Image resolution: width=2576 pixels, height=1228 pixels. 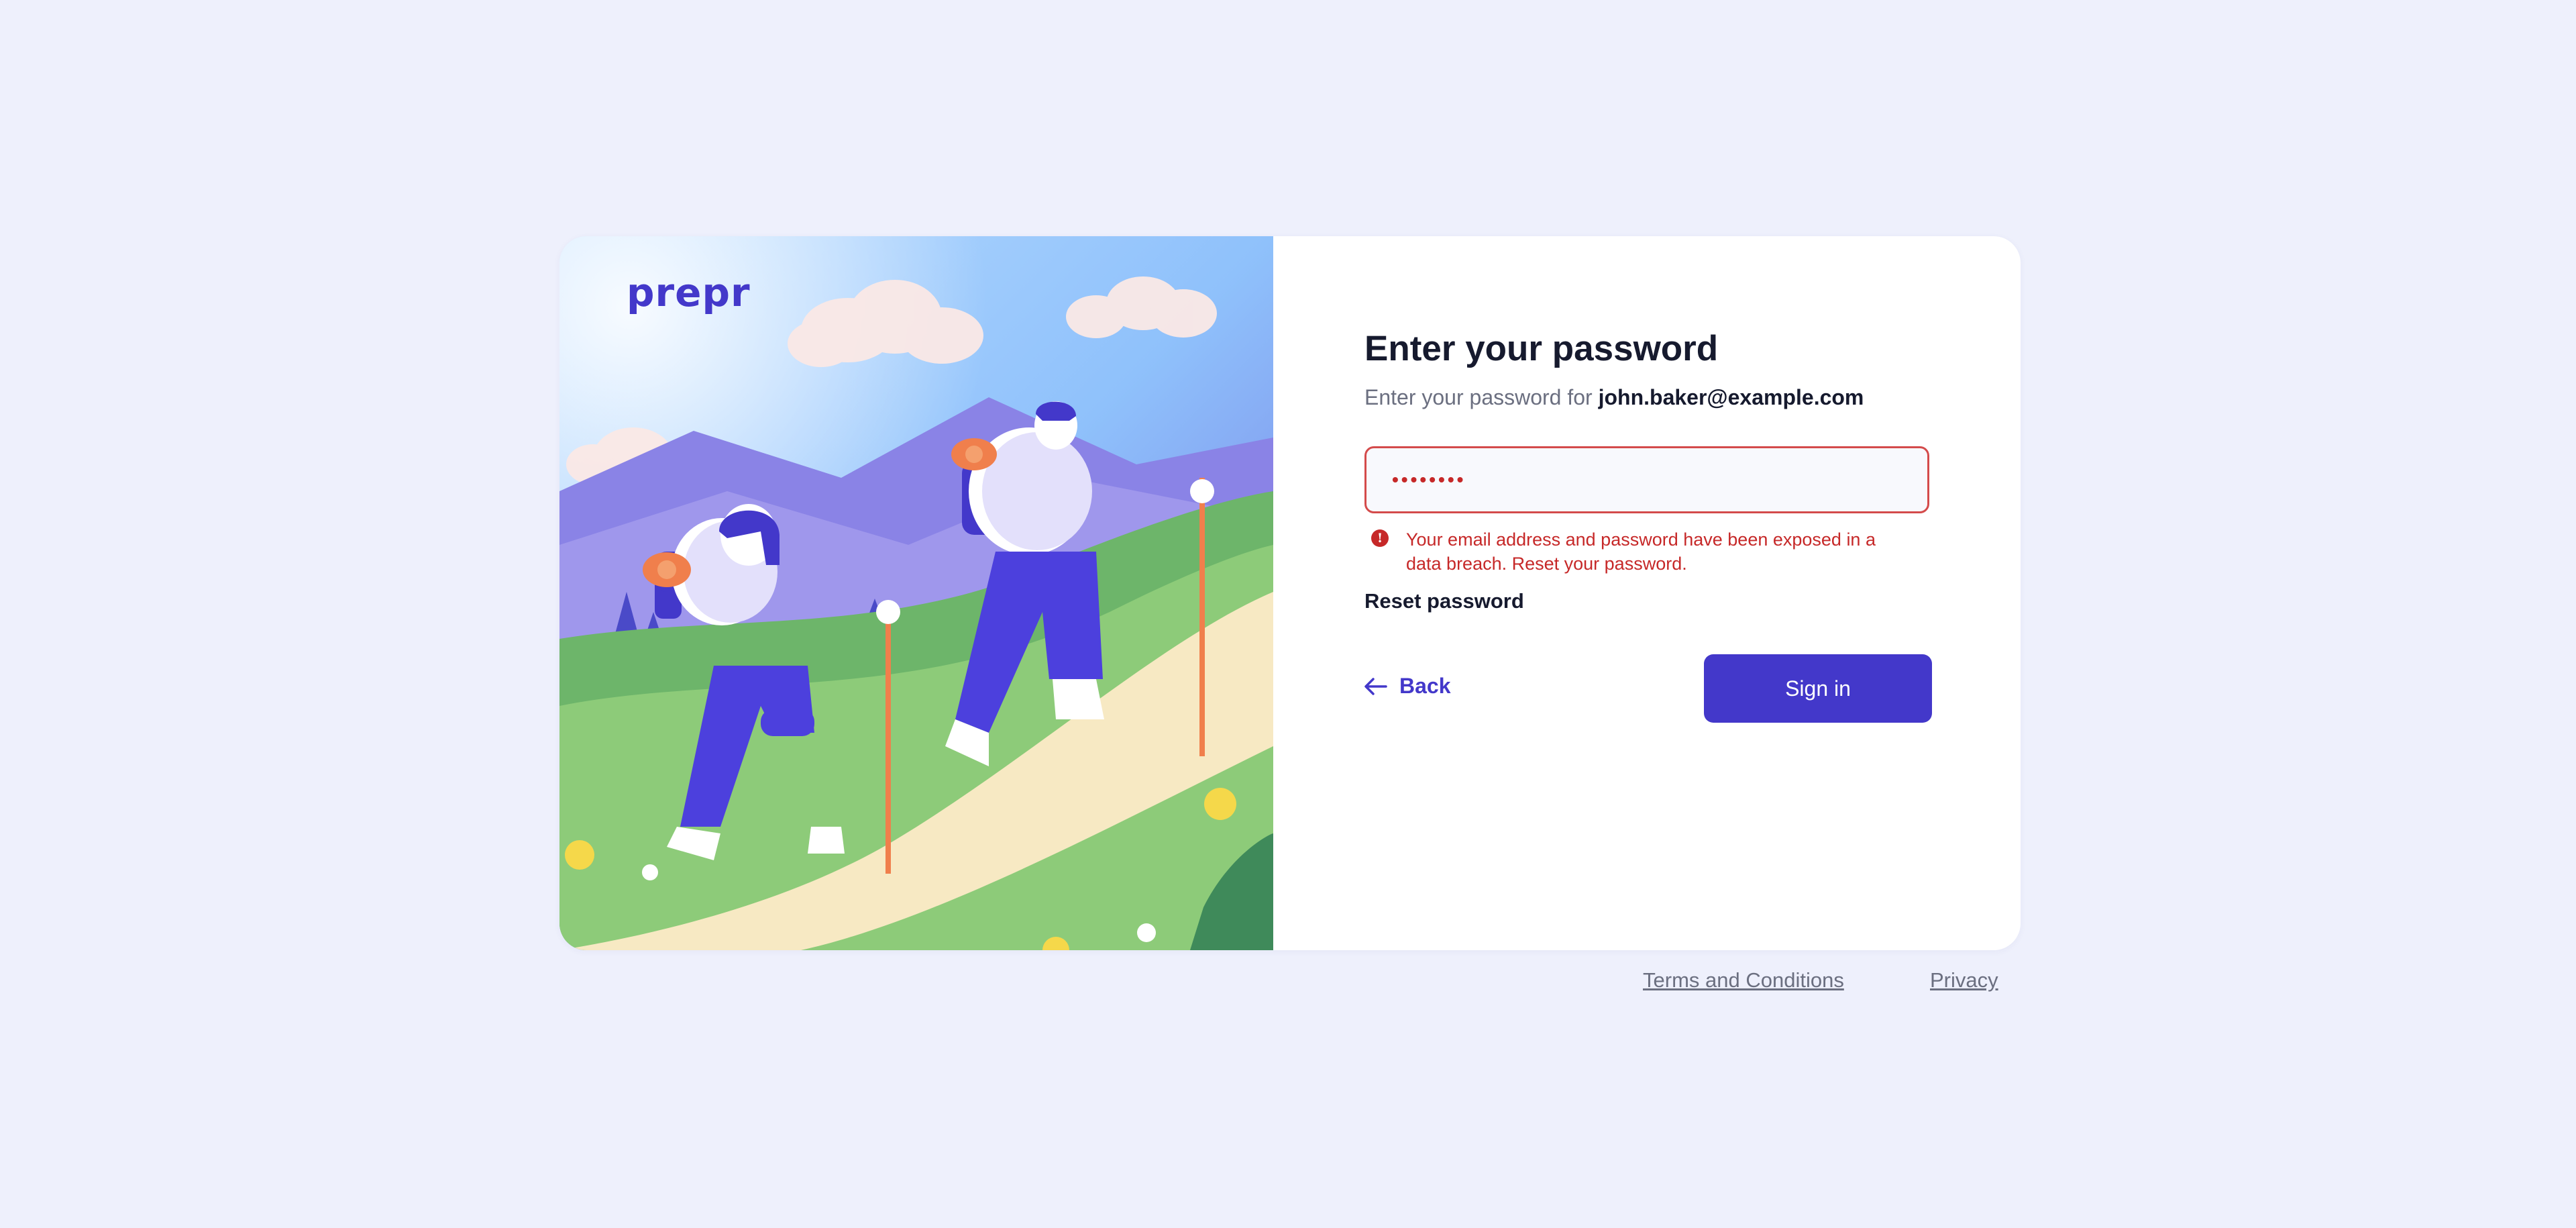 What do you see at coordinates (1646, 479) in the screenshot?
I see `password-input: ••••••••` at bounding box center [1646, 479].